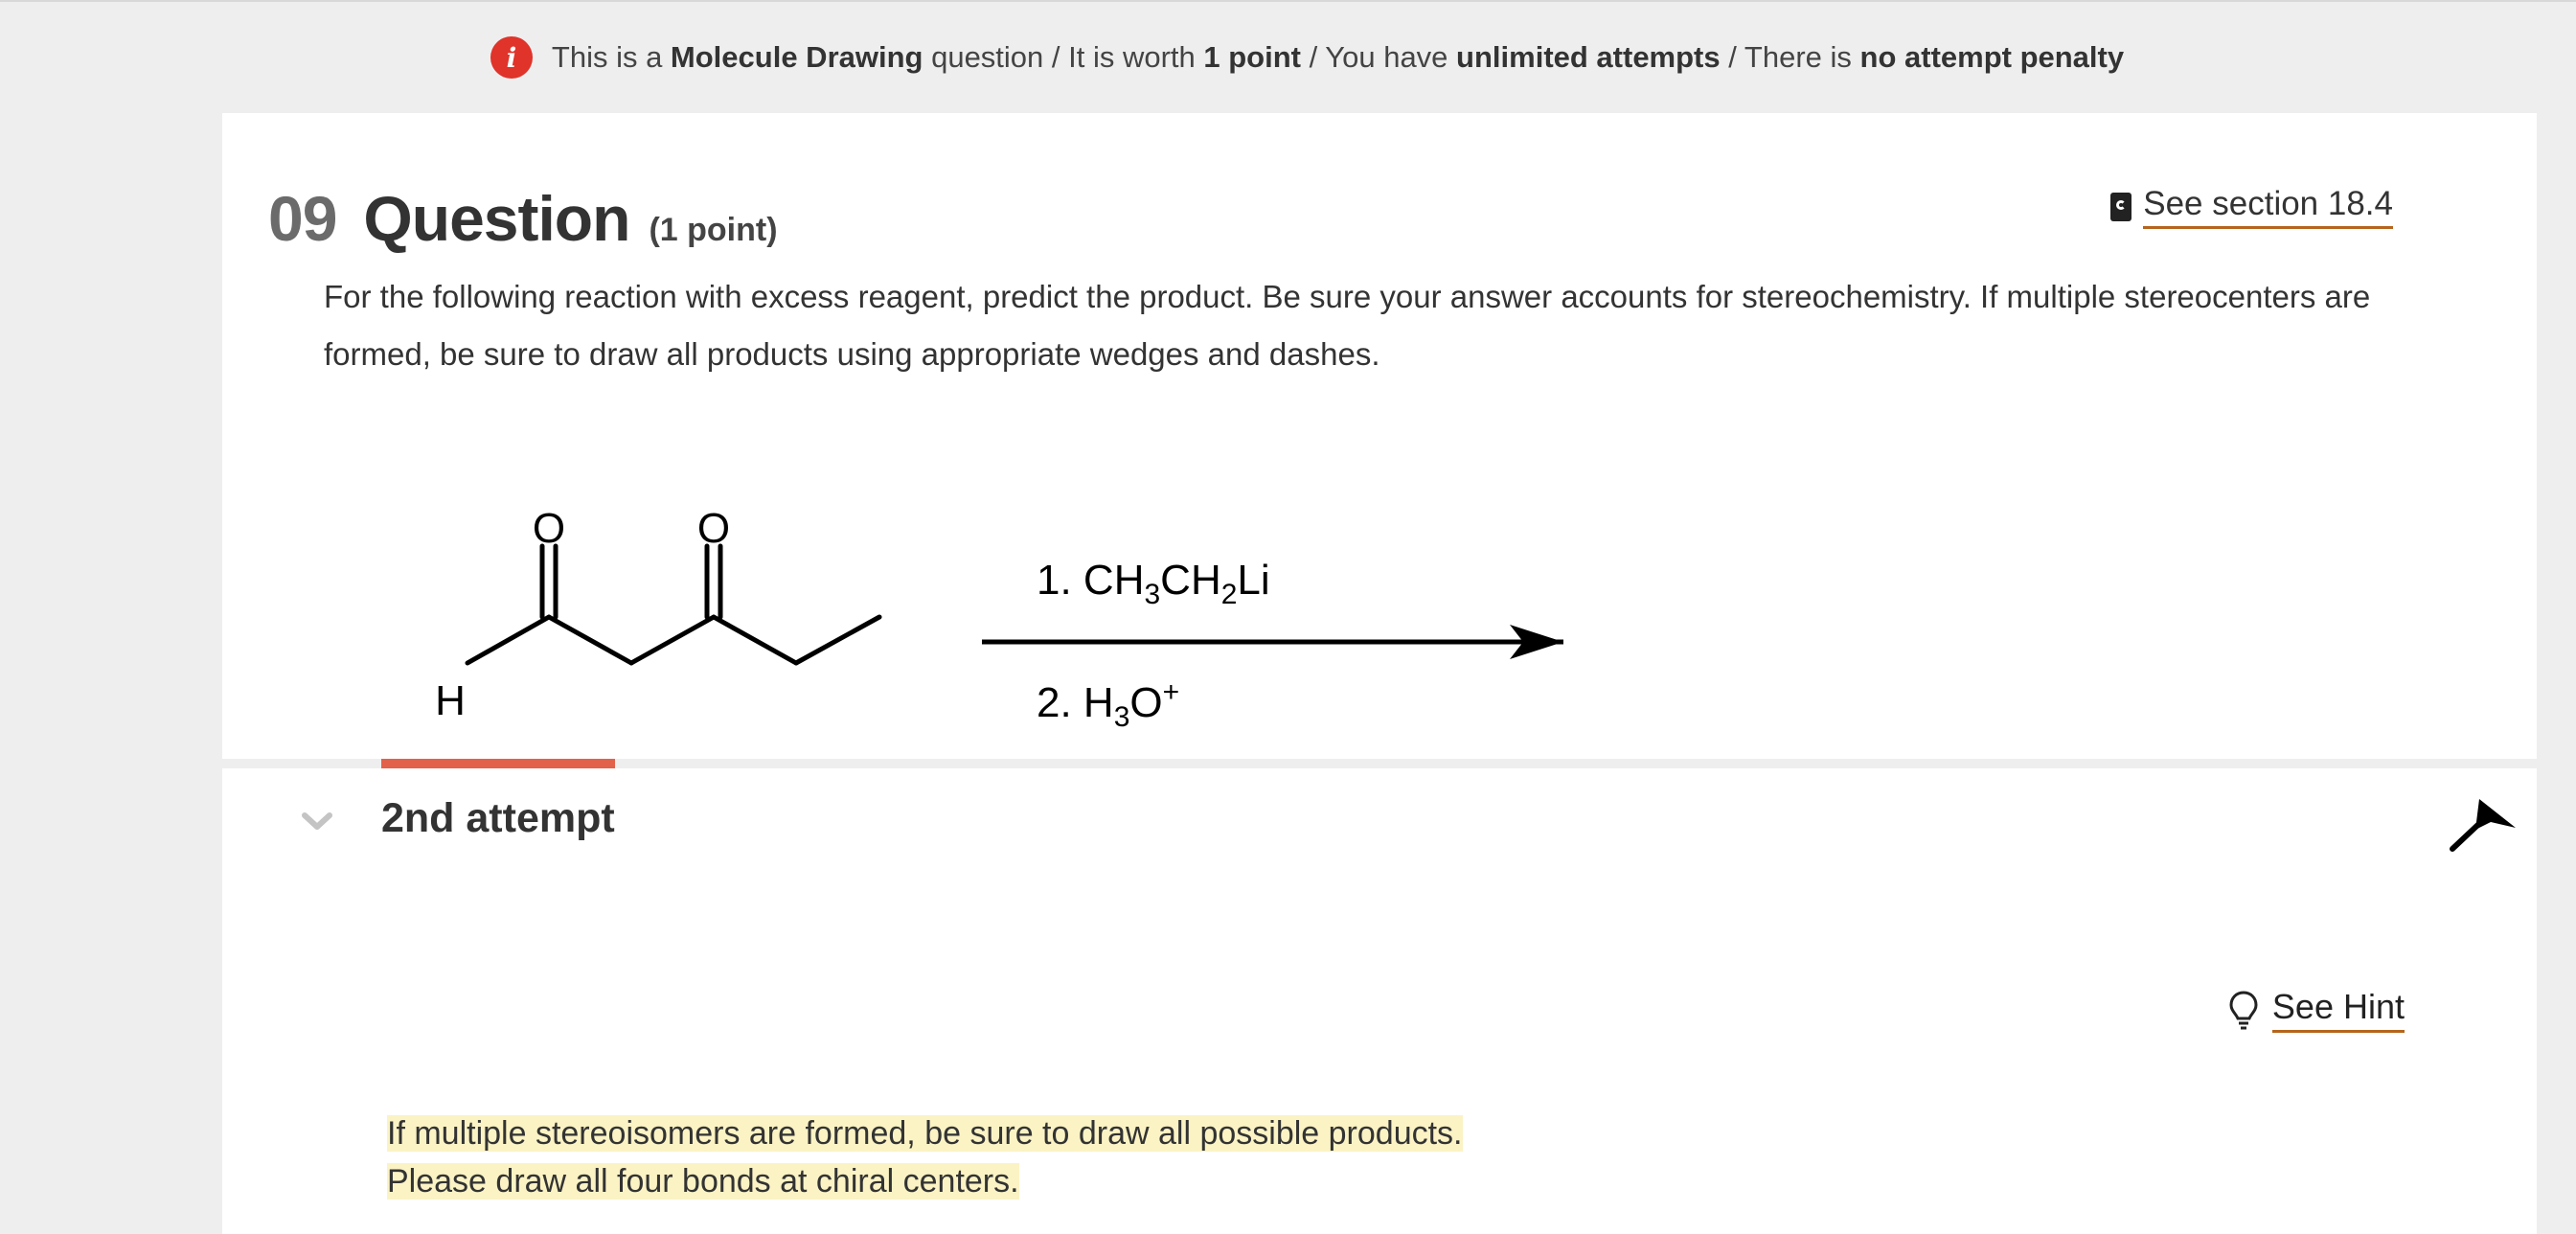 The width and height of the screenshot is (2576, 1234). I want to click on info-text-3: / You have, so click(1379, 57).